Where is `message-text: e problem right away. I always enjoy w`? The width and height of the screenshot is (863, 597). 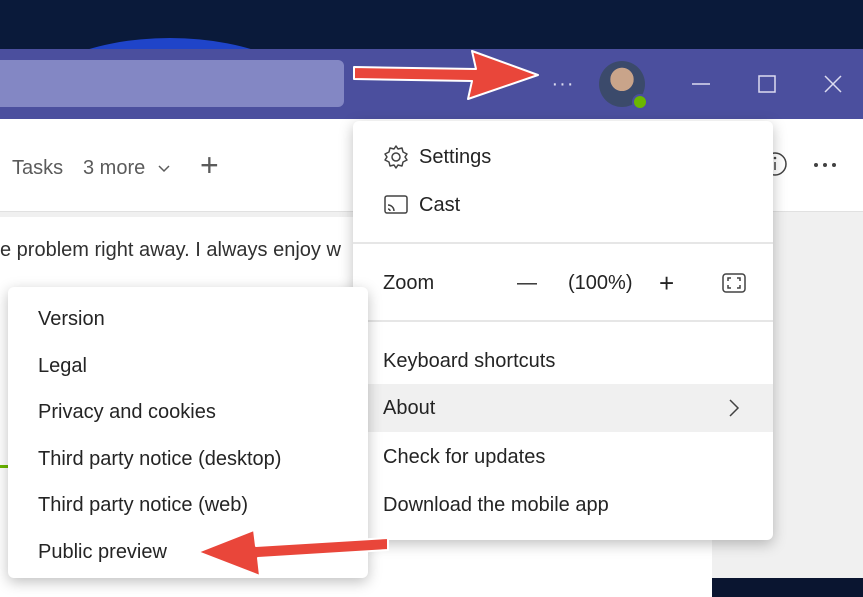 message-text: e problem right away. I always enjoy w is located at coordinates (170, 250).